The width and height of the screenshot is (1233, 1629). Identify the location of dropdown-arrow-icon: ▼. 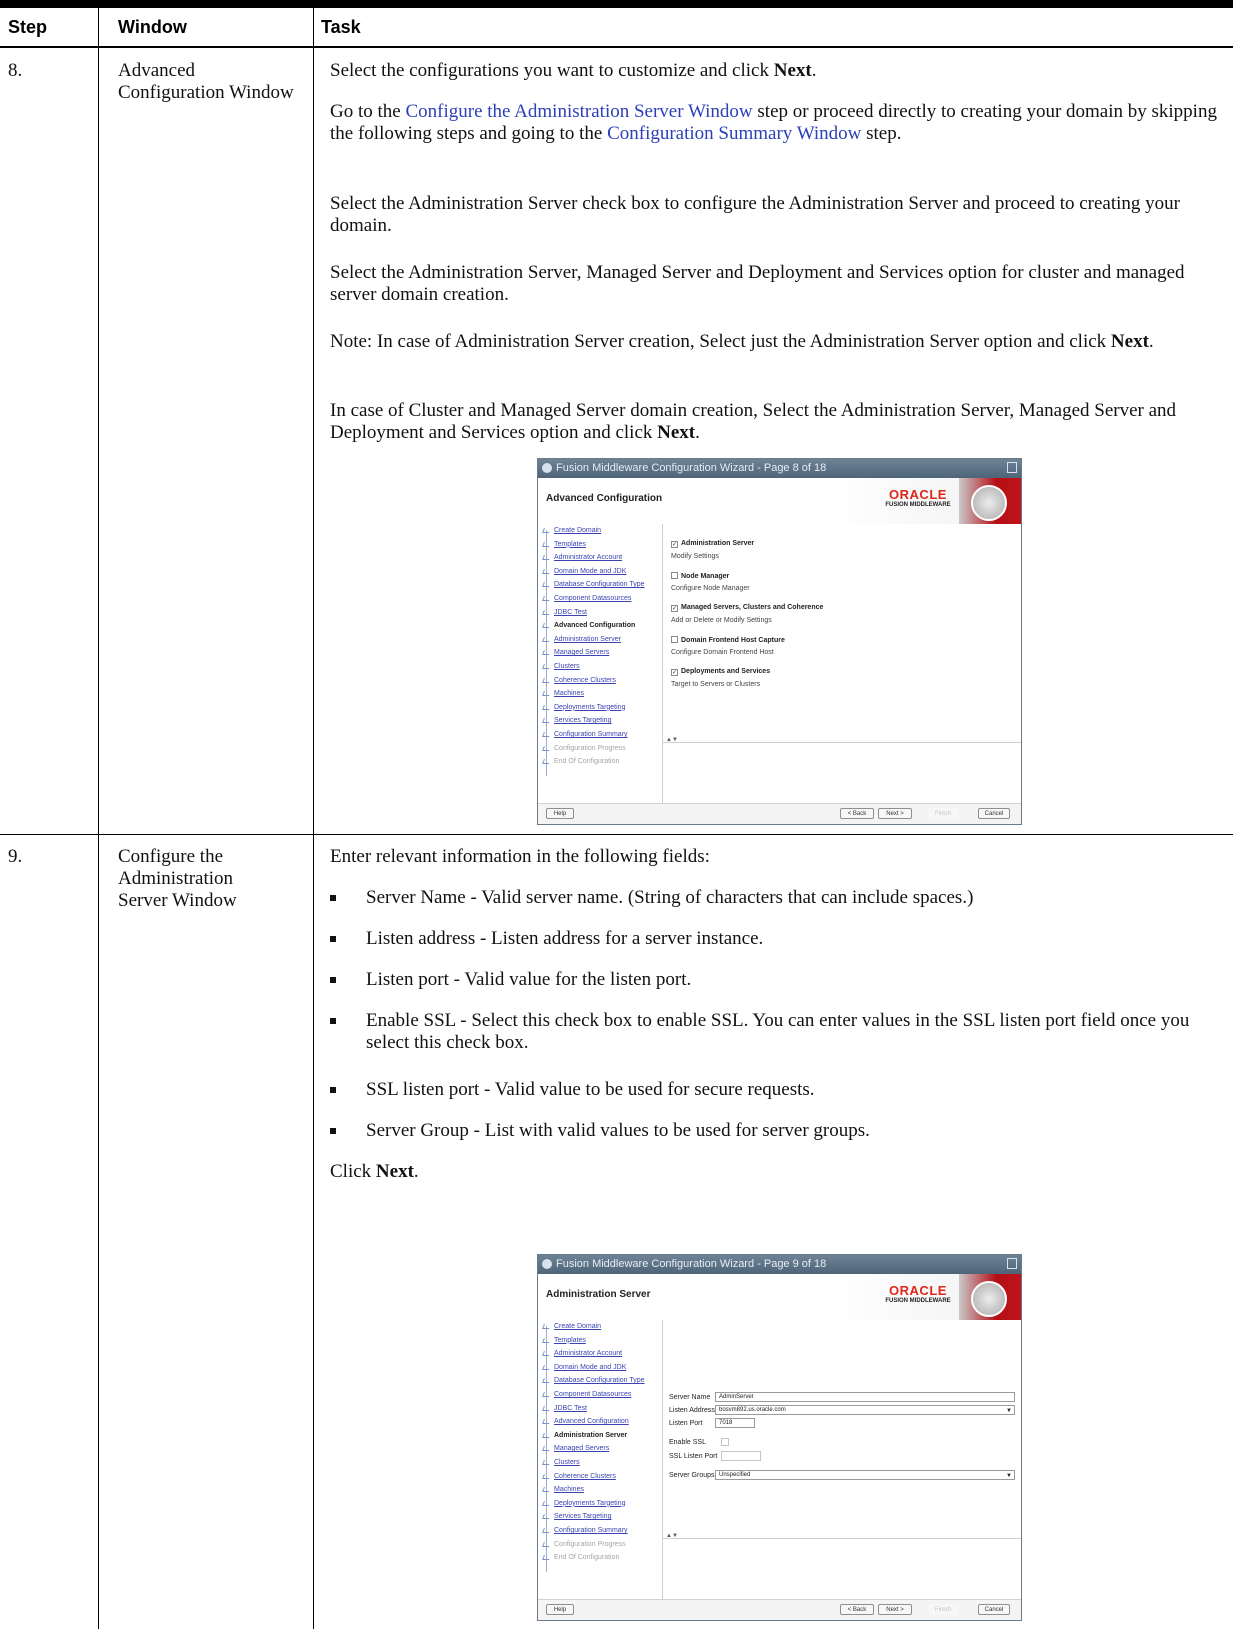
(1009, 1476).